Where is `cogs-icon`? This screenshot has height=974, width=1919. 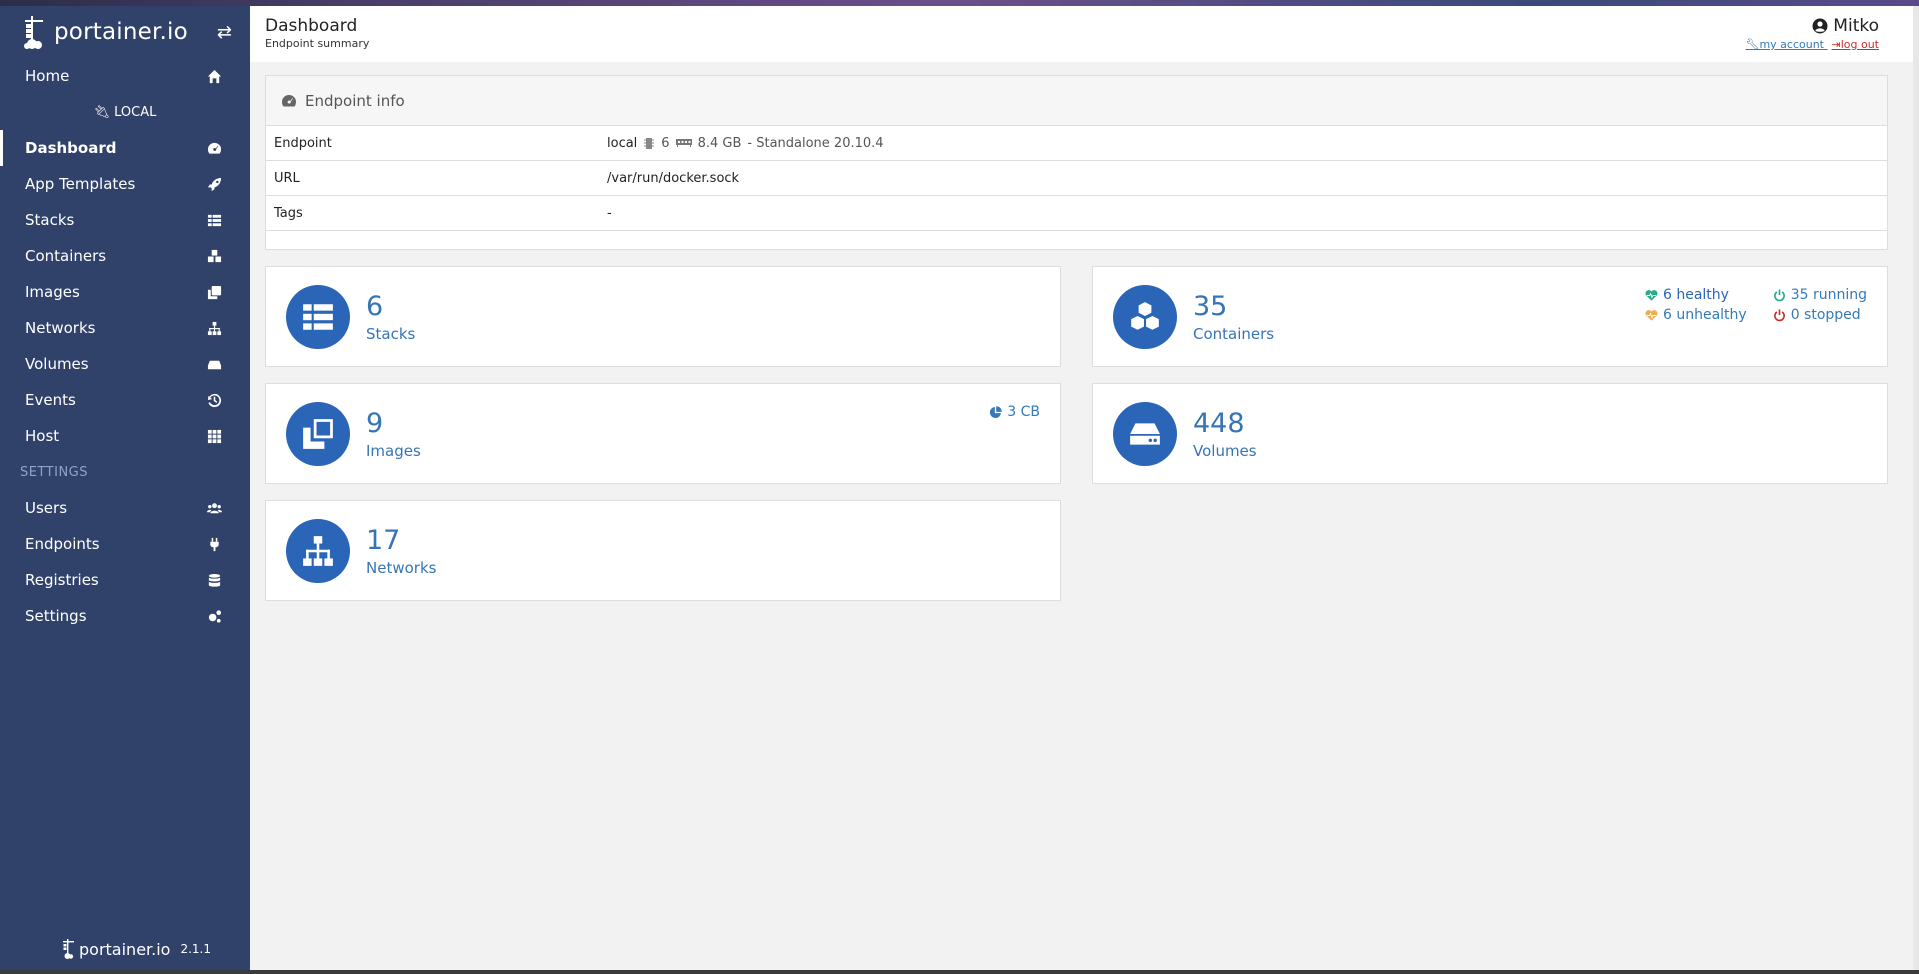
cogs-icon is located at coordinates (214, 616).